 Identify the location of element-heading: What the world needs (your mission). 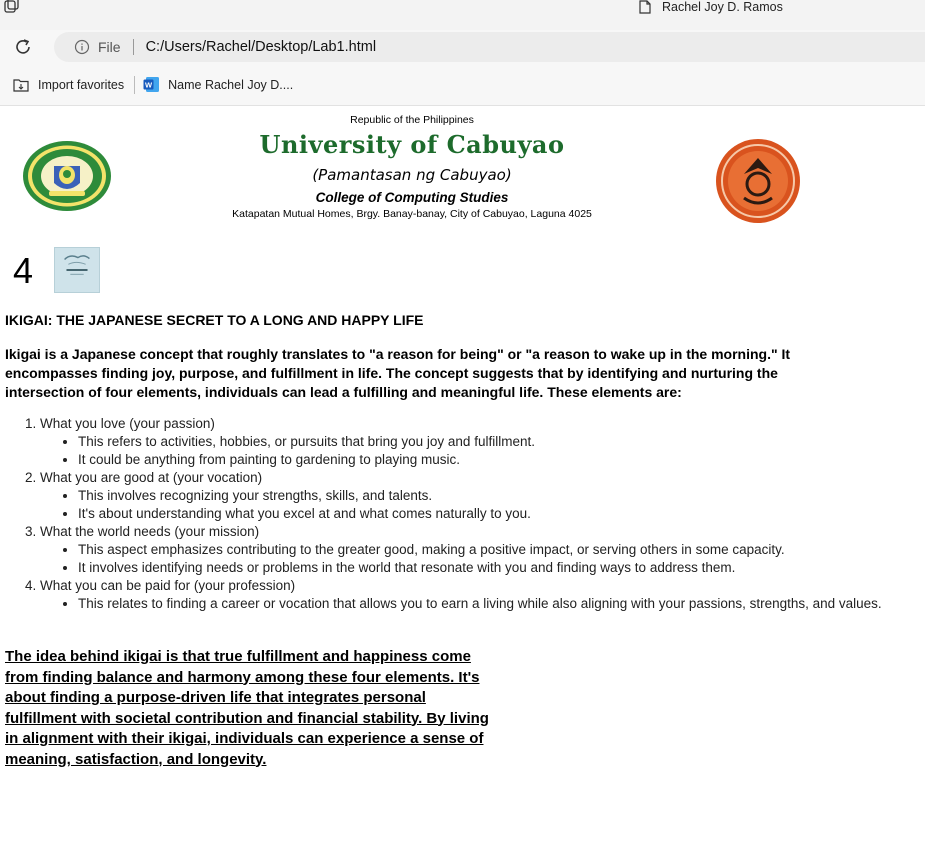
(150, 531).